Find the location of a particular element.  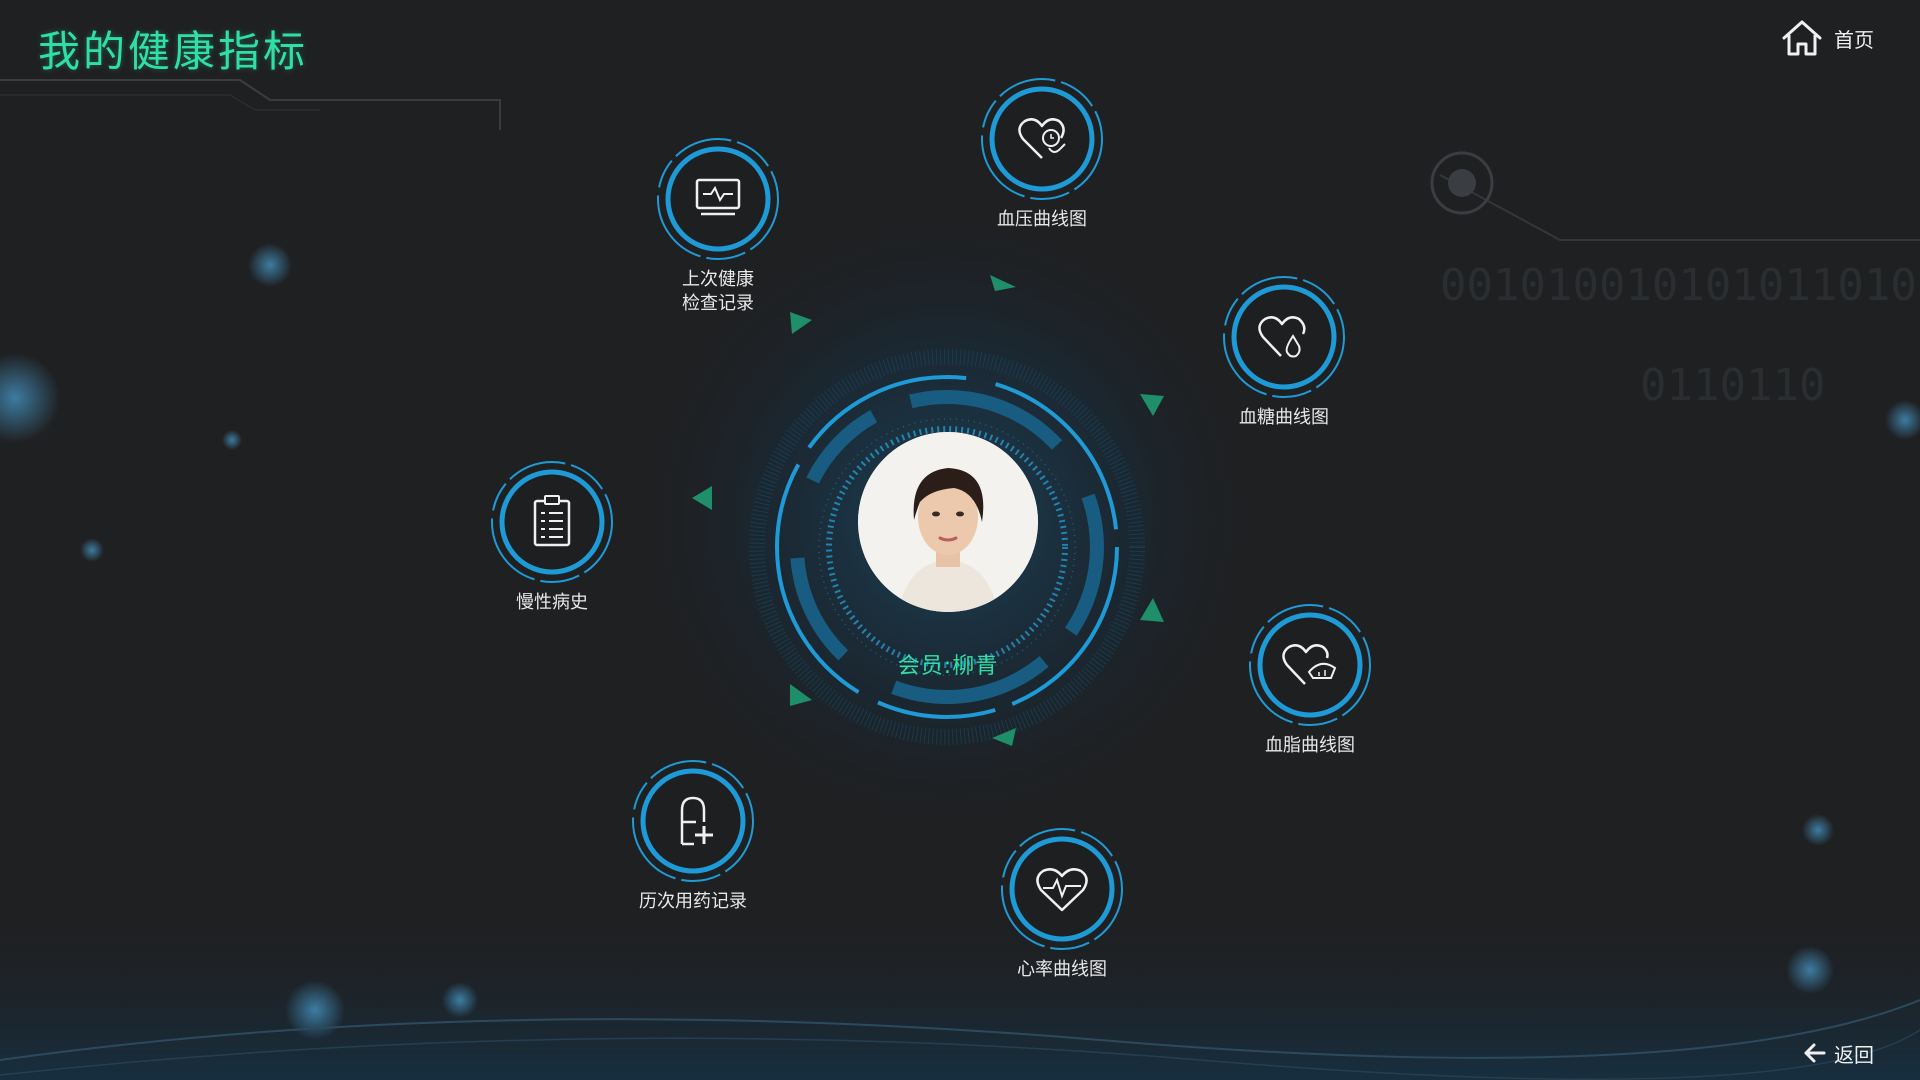

menu-item-chronic-history: 慢性病史 is located at coordinates (552, 537).